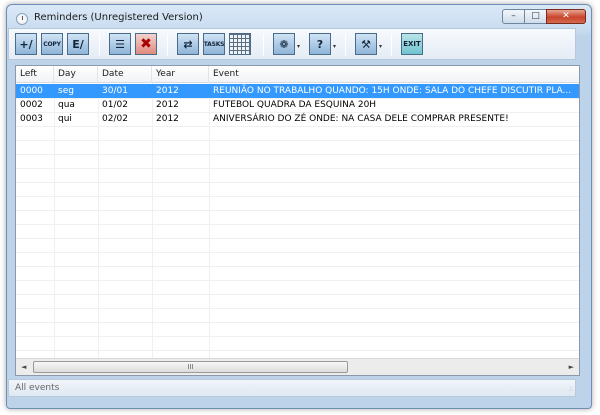 The image size is (600, 415). I want to click on column-header-day: Day, so click(76, 74).